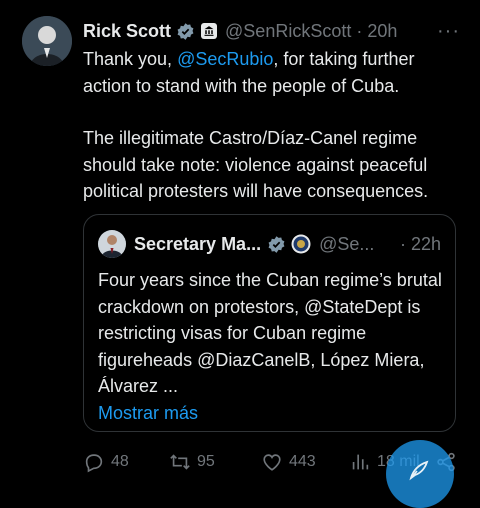 Image resolution: width=480 pixels, height=508 pixels. What do you see at coordinates (420, 244) in the screenshot?
I see `quoted-tweet-time: · 22h` at bounding box center [420, 244].